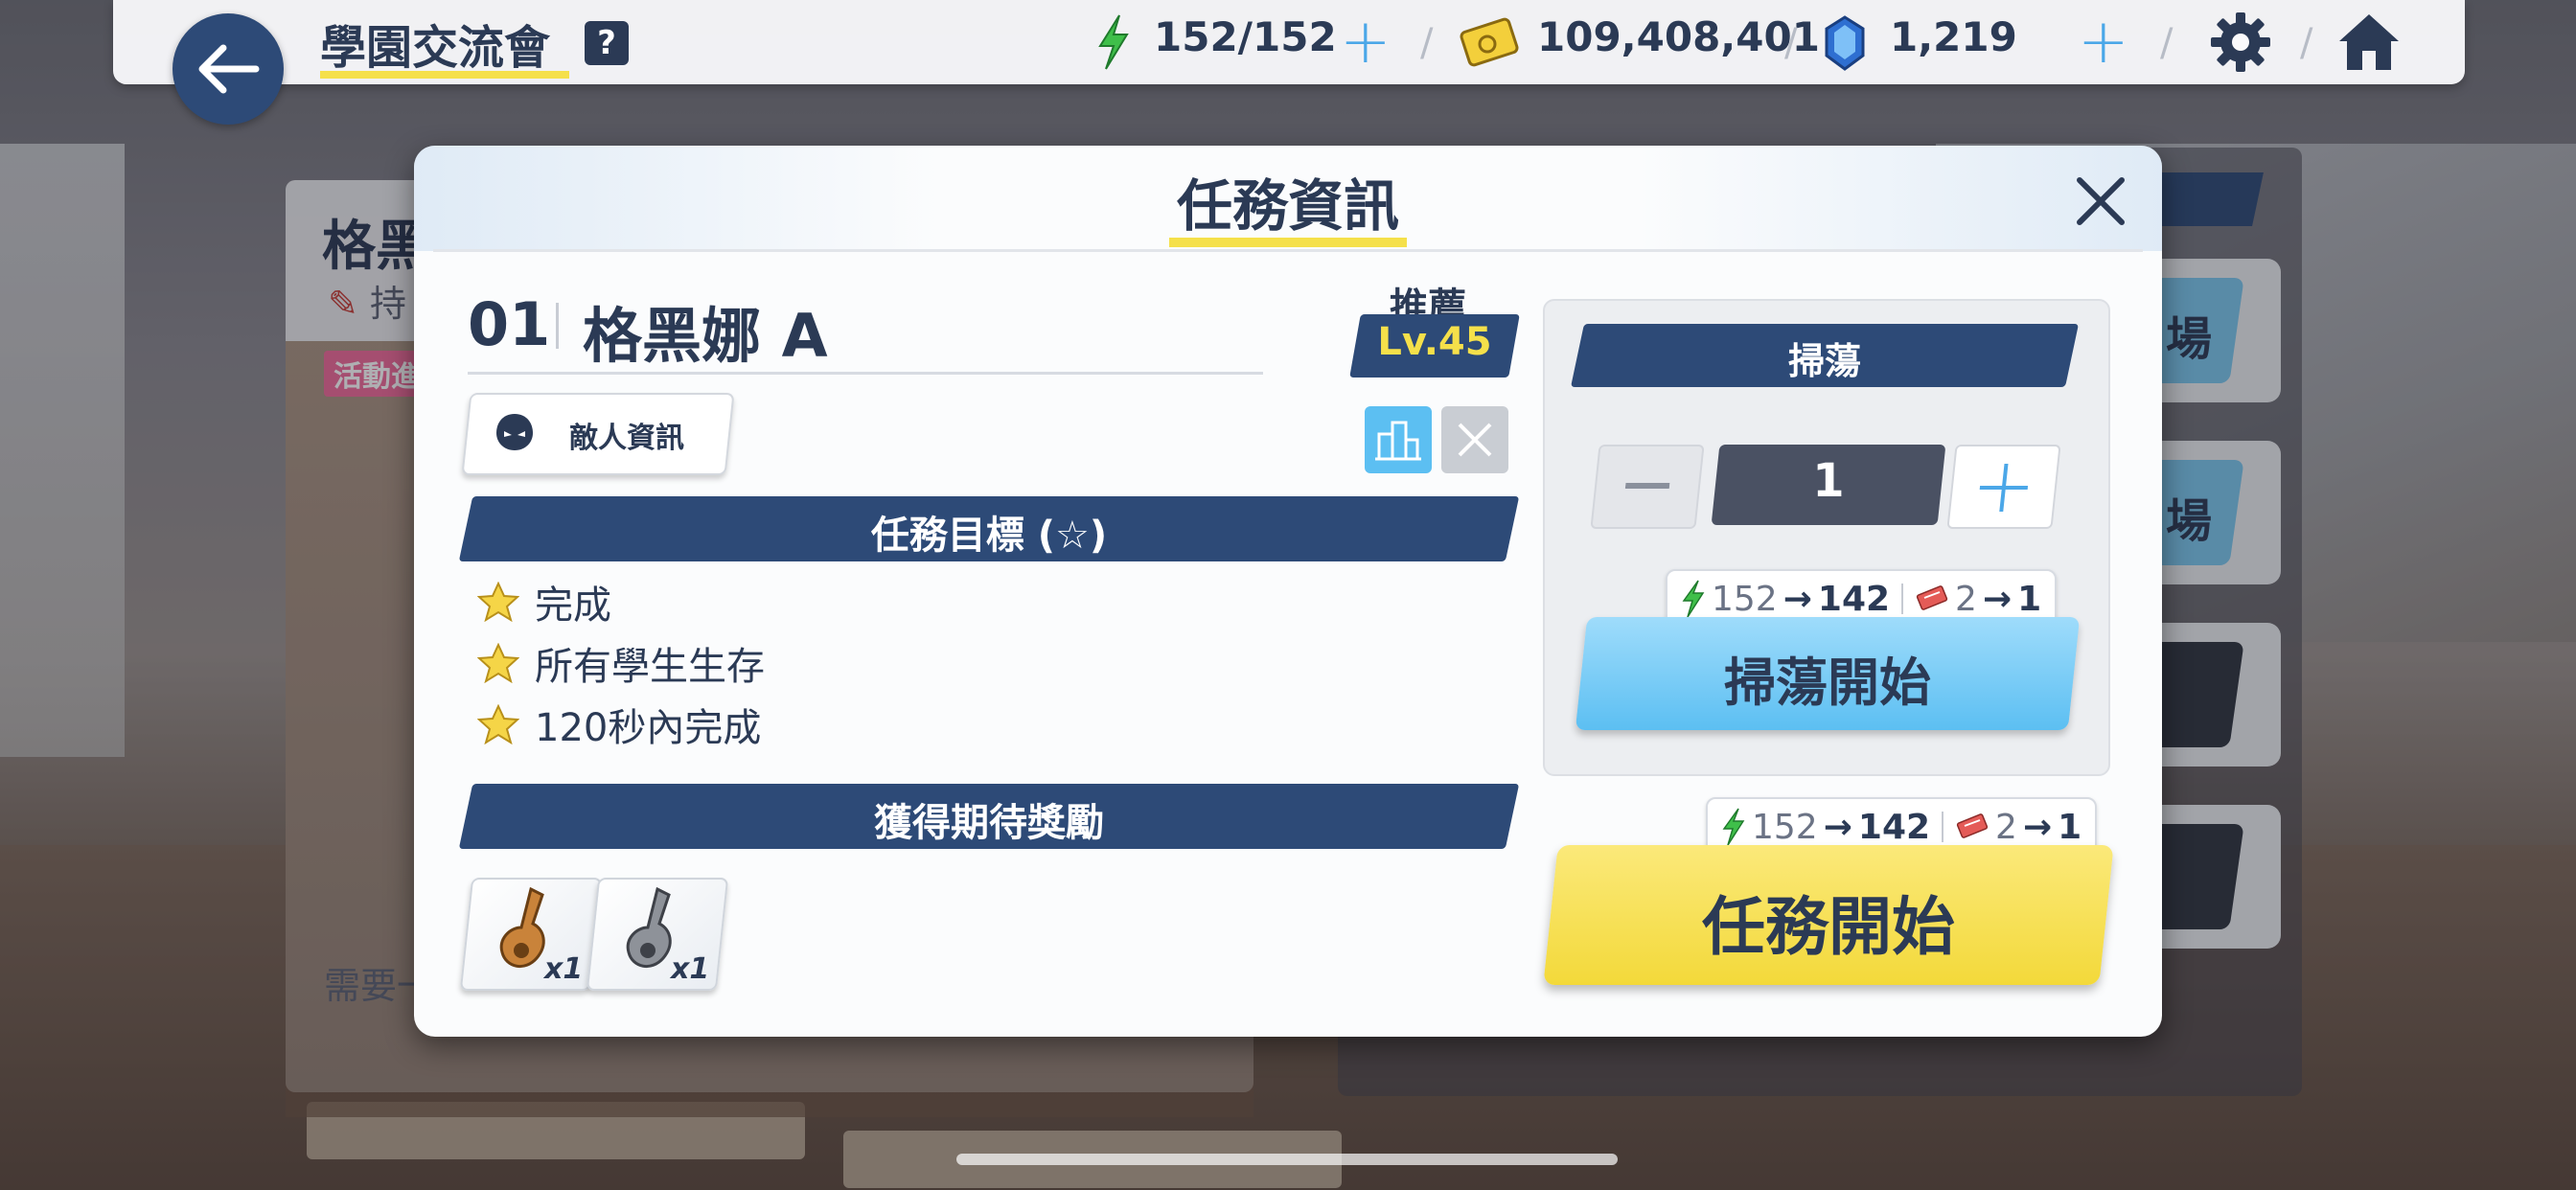 Image resolution: width=2576 pixels, height=1190 pixels. I want to click on add-ap-button: +, so click(1366, 42).